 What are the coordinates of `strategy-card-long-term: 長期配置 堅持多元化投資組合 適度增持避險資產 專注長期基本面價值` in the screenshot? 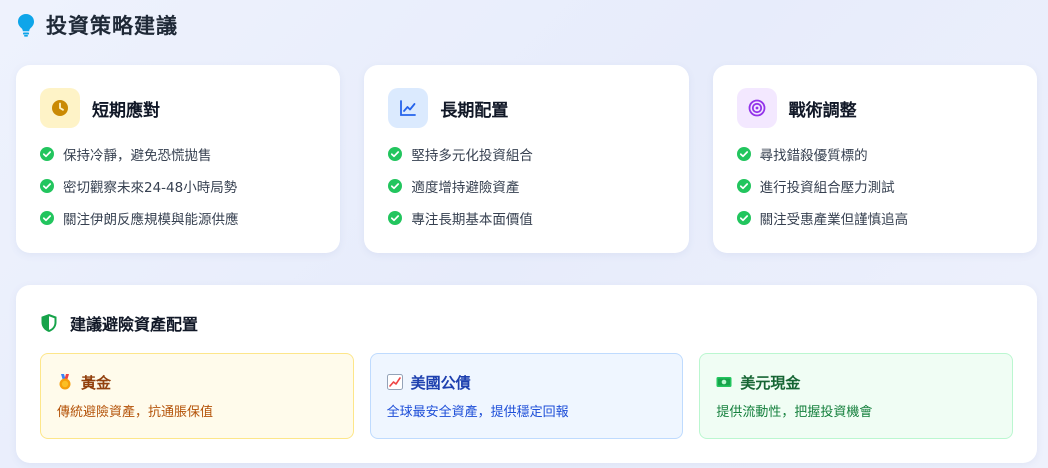 It's located at (526, 159).